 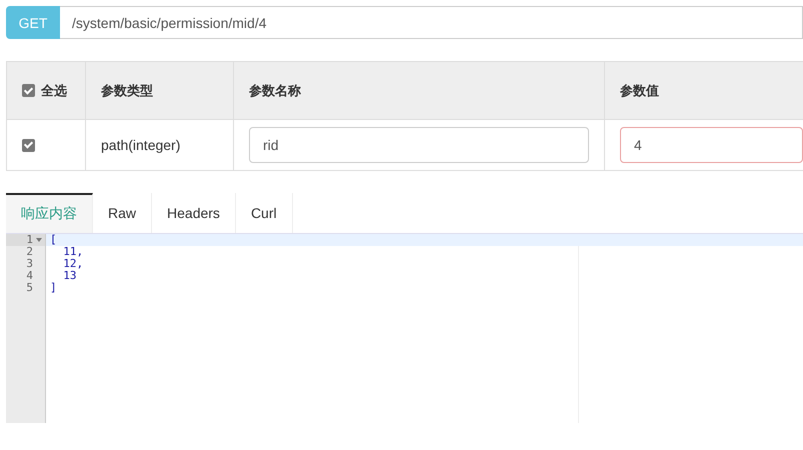 What do you see at coordinates (39, 240) in the screenshot?
I see `fold-icon` at bounding box center [39, 240].